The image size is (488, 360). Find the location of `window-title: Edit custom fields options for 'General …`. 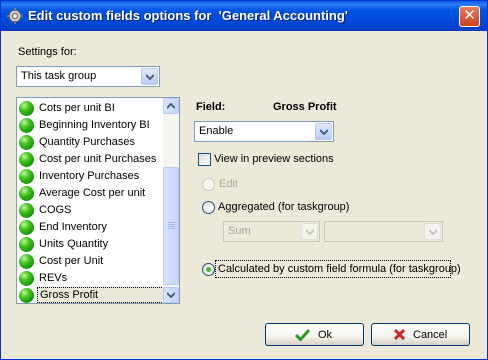

window-title: Edit custom fields options for 'General … is located at coordinates (188, 15).